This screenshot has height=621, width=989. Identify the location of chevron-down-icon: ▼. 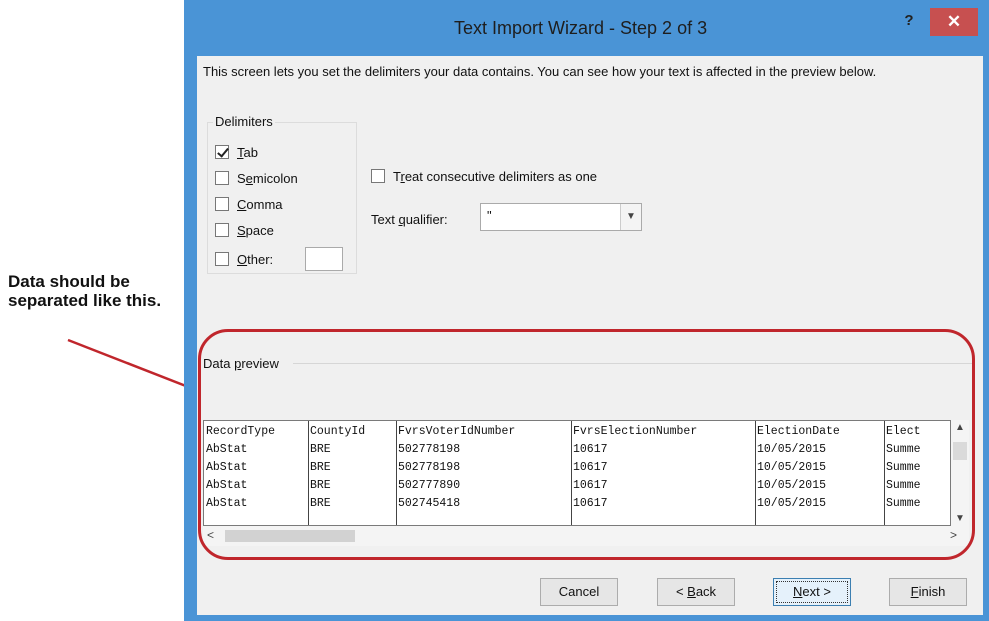
(630, 217).